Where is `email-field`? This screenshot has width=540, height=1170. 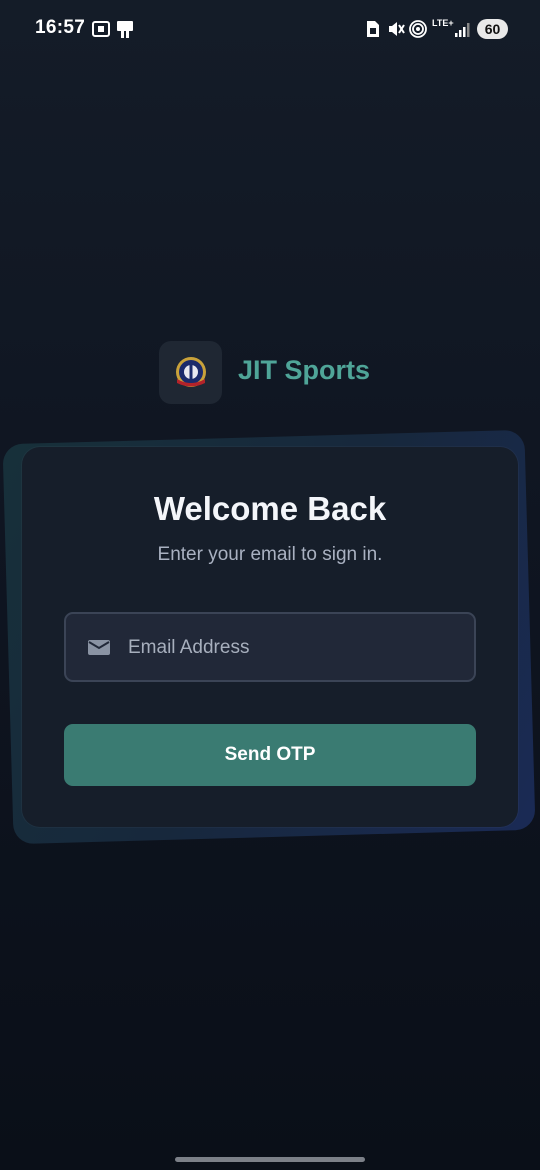
email-field is located at coordinates (270, 647).